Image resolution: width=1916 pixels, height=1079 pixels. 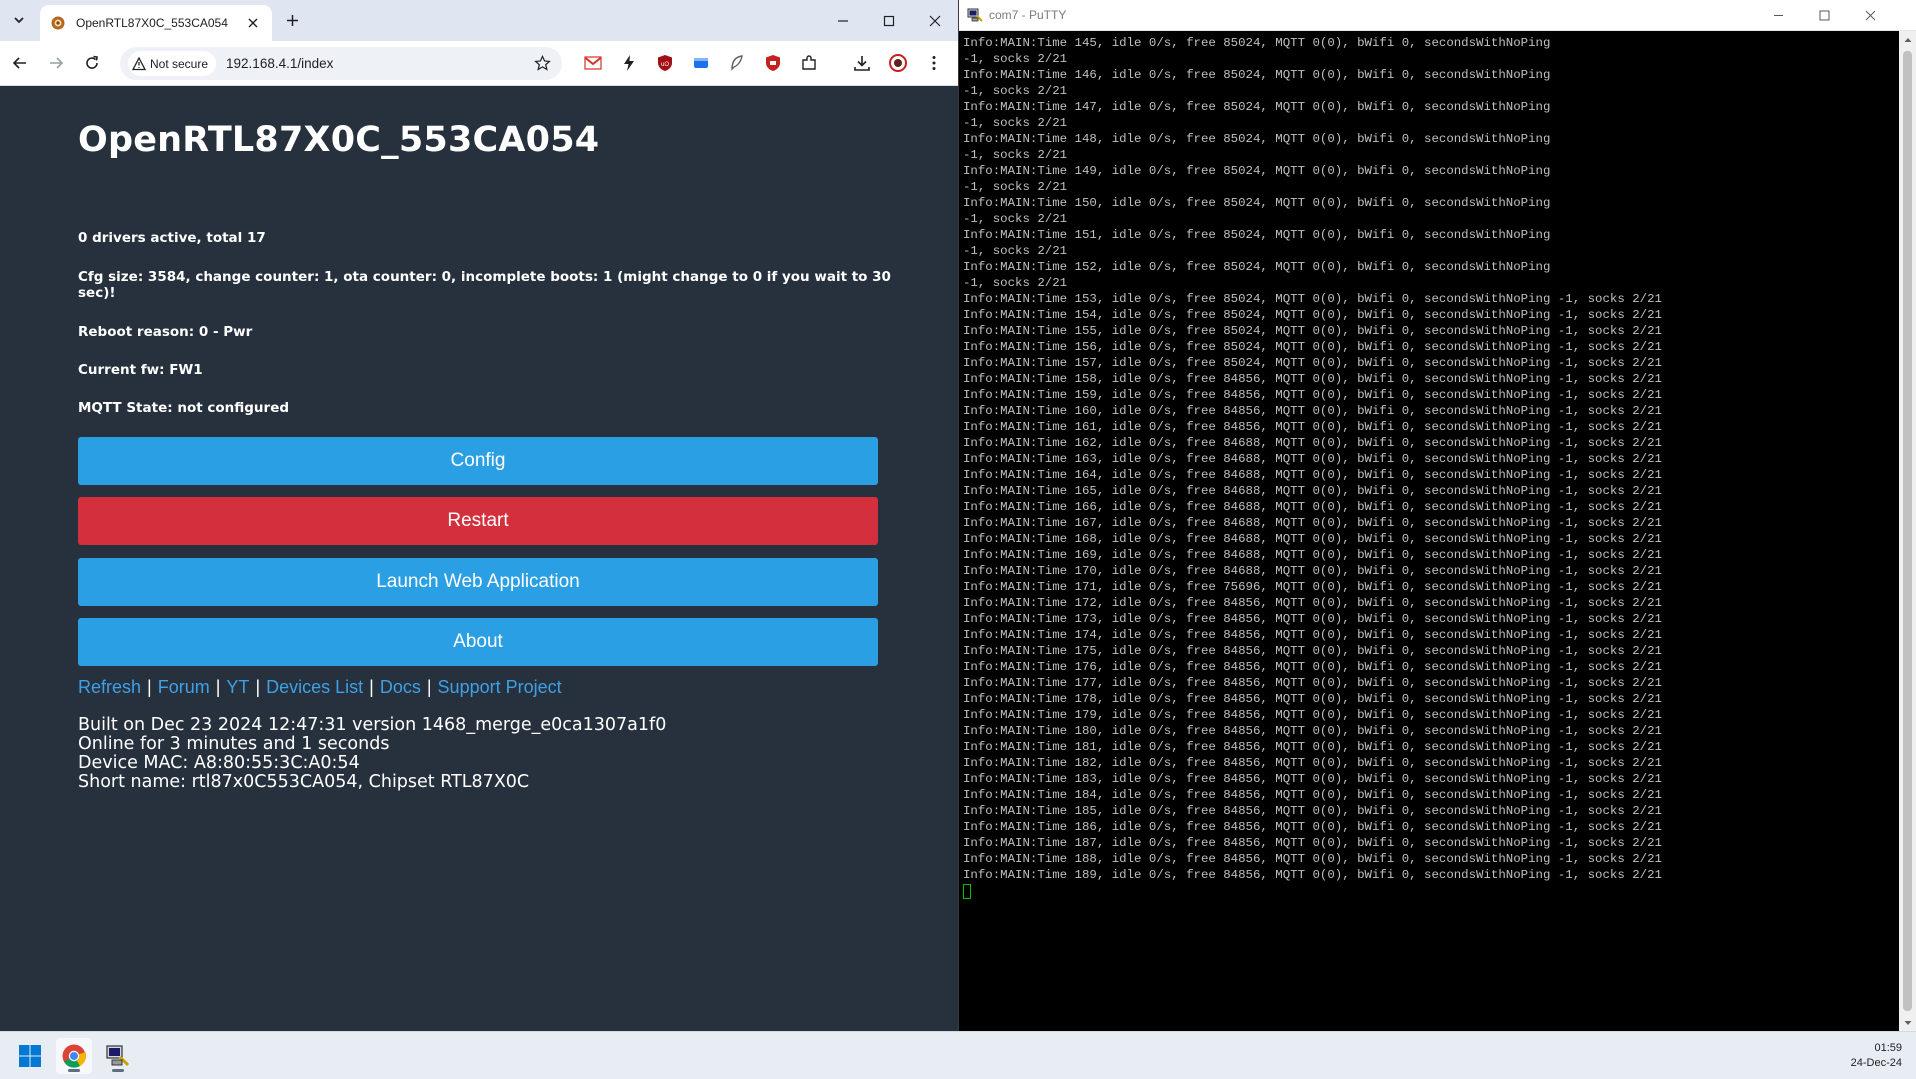 What do you see at coordinates (1824, 15) in the screenshot?
I see `putty-maximize-button` at bounding box center [1824, 15].